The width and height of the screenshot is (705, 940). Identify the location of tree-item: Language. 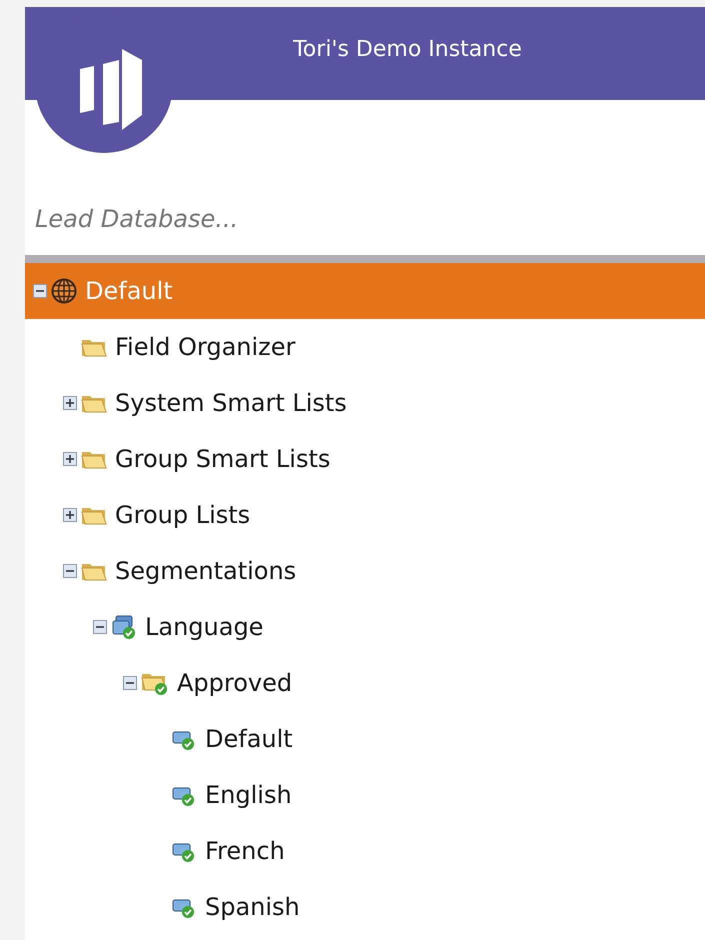
(365, 627).